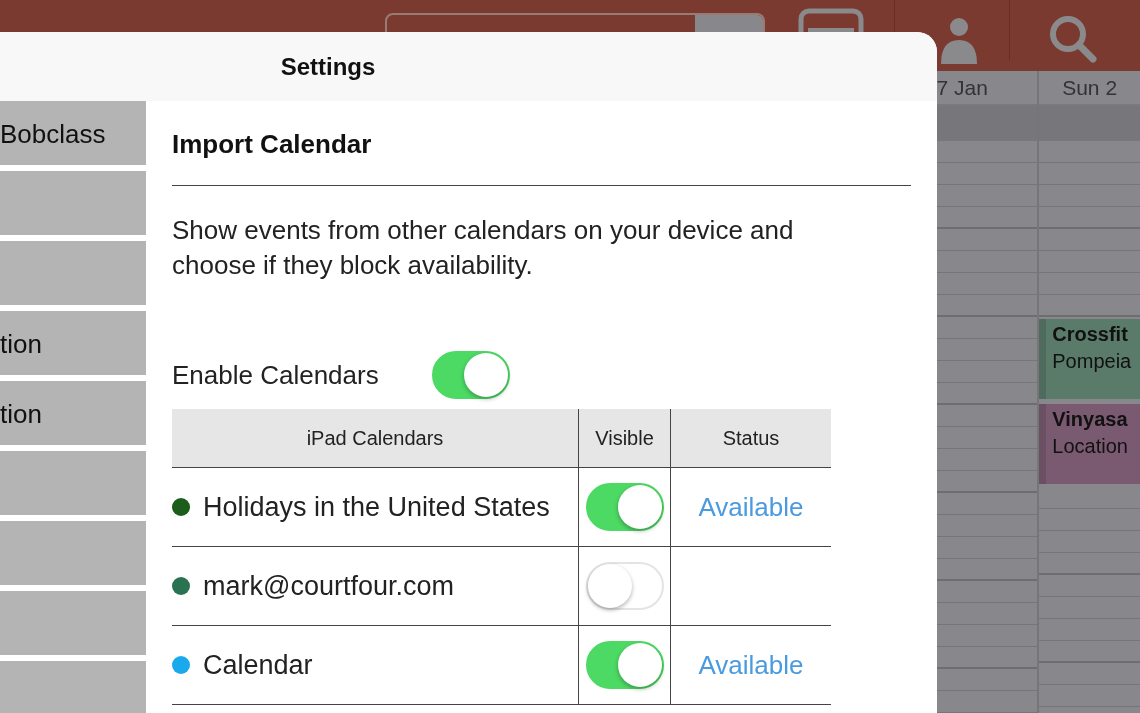 This screenshot has width=1140, height=713. I want to click on search-icon, so click(1073, 39).